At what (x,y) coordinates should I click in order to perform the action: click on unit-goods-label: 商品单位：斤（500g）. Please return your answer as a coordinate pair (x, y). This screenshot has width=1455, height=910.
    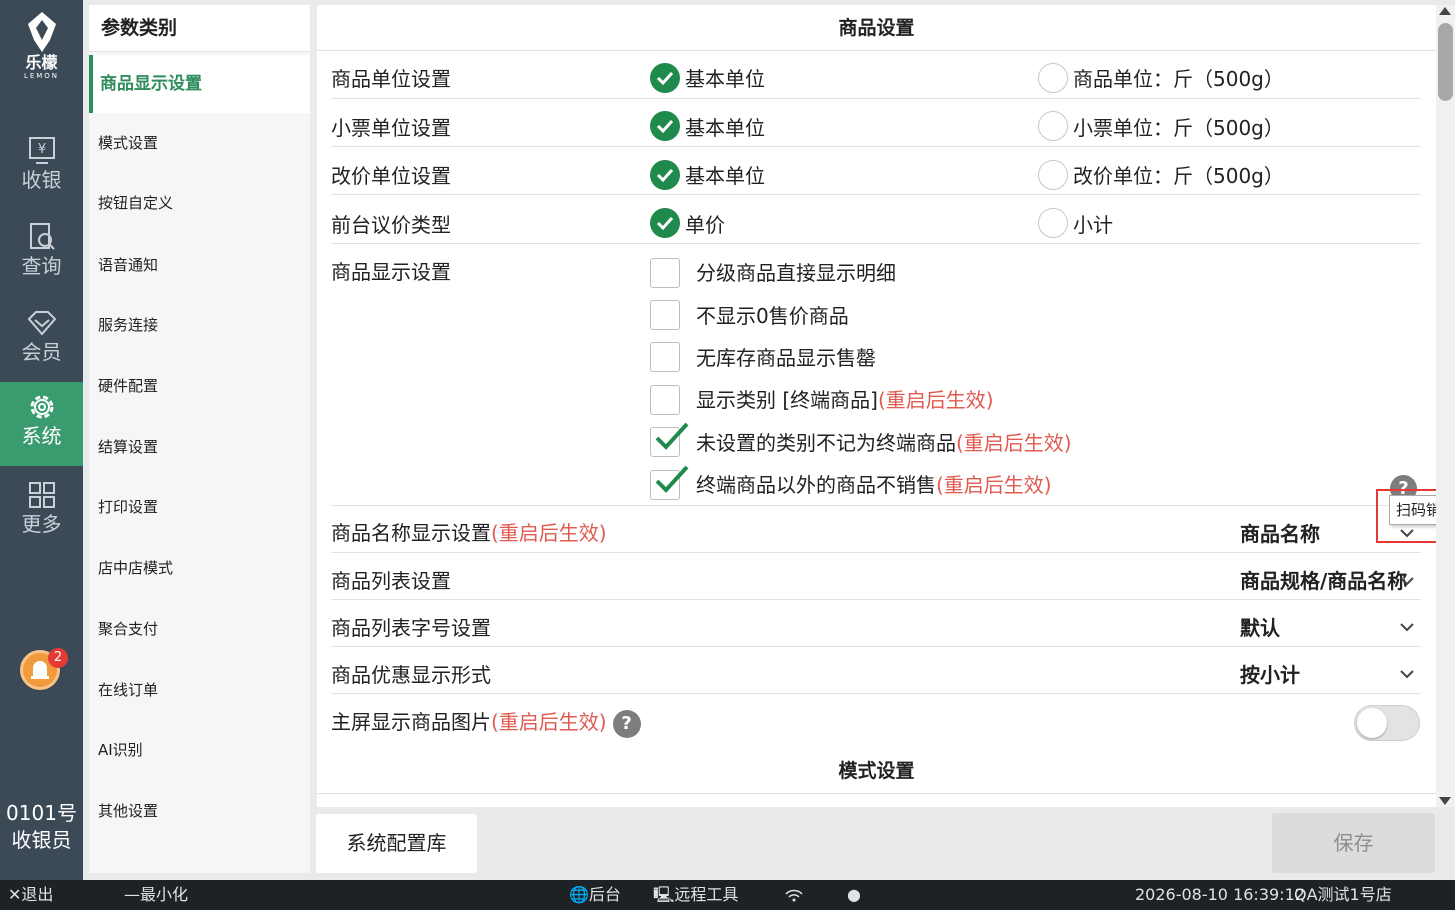
    Looking at the image, I should click on (1178, 79).